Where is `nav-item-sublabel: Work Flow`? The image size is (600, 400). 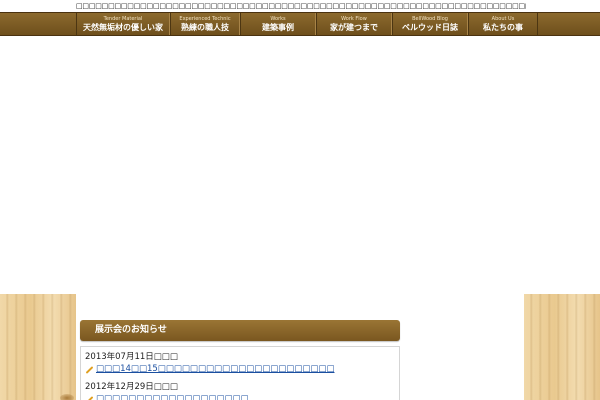 nav-item-sublabel: Work Flow is located at coordinates (354, 18).